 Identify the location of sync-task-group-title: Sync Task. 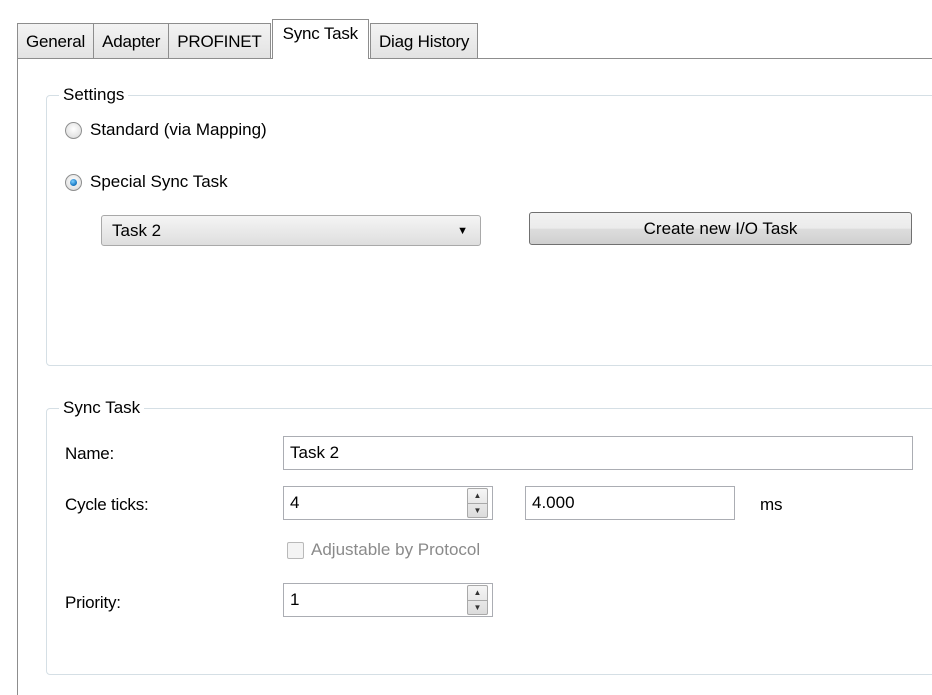
(102, 408).